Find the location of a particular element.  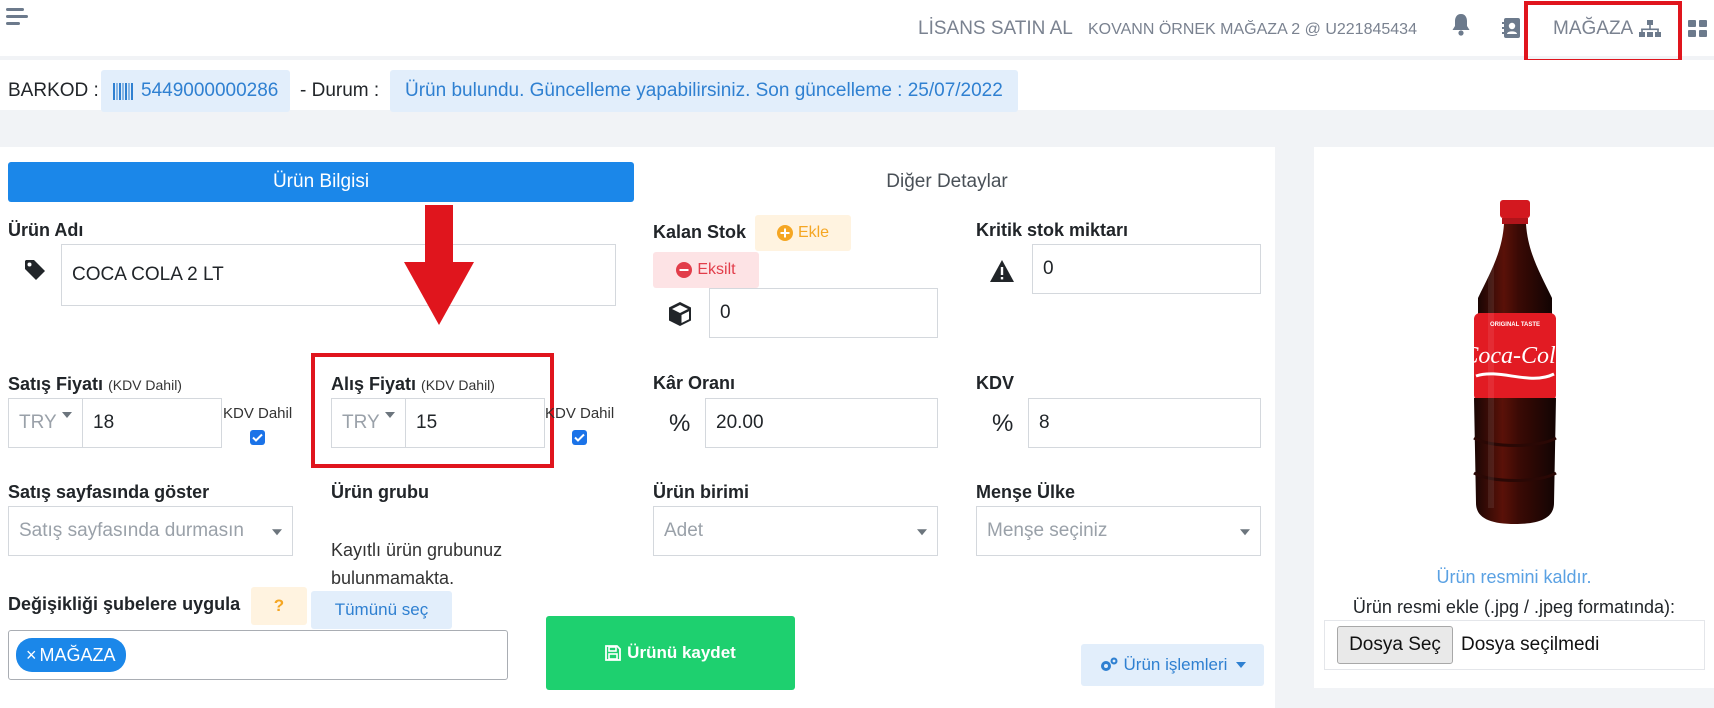

profit-rate-label: Kâr Oranı is located at coordinates (694, 383).